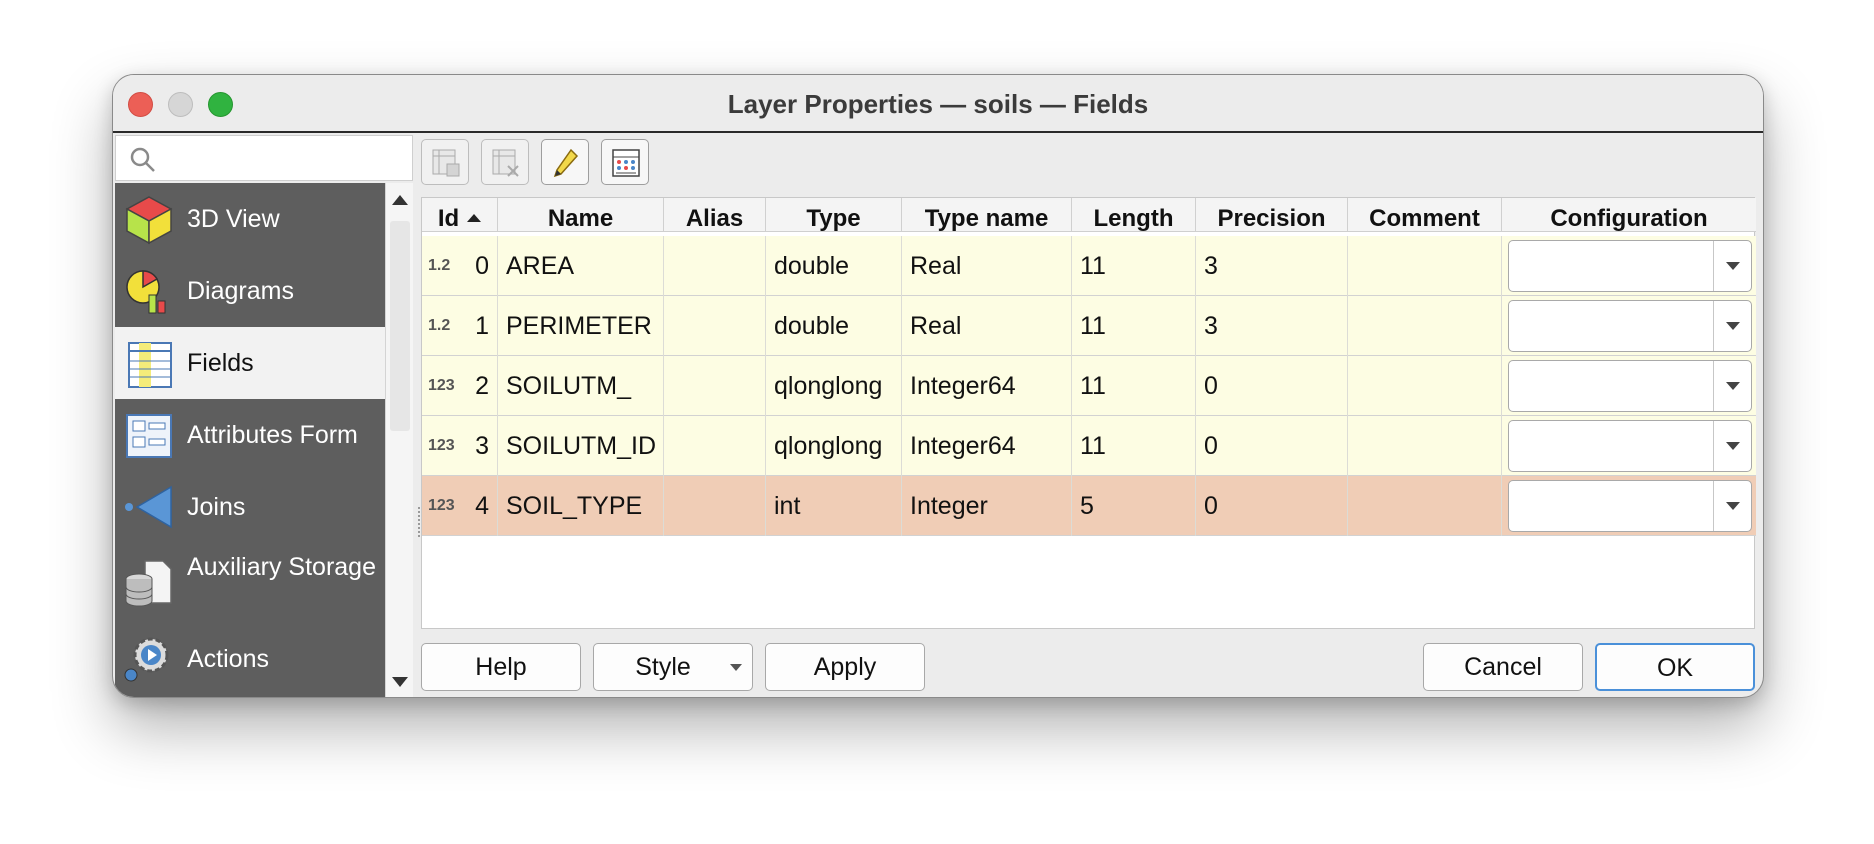  I want to click on cell-id: 123 3, so click(460, 446).